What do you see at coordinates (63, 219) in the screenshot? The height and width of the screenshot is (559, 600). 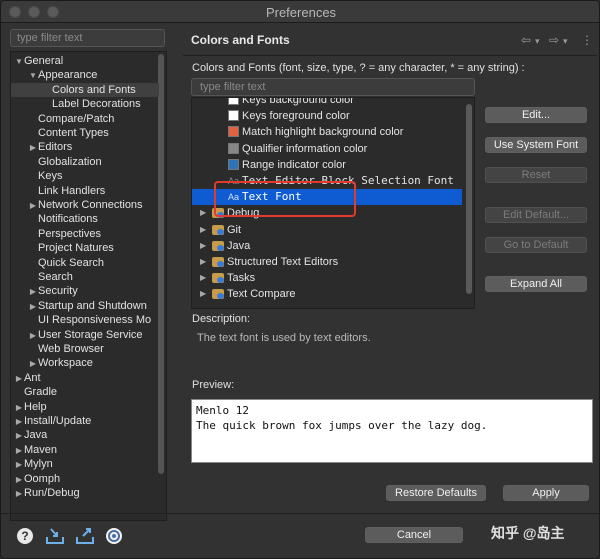 I see `tree-item: Notifications` at bounding box center [63, 219].